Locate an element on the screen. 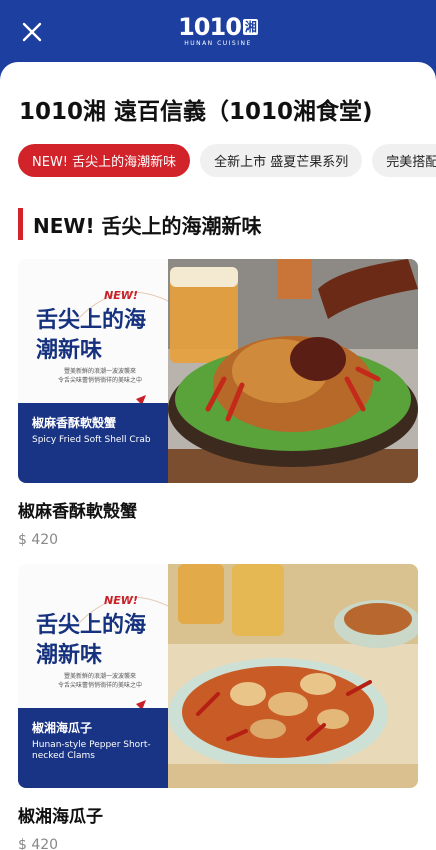  logo-text: 1010 is located at coordinates (210, 27).